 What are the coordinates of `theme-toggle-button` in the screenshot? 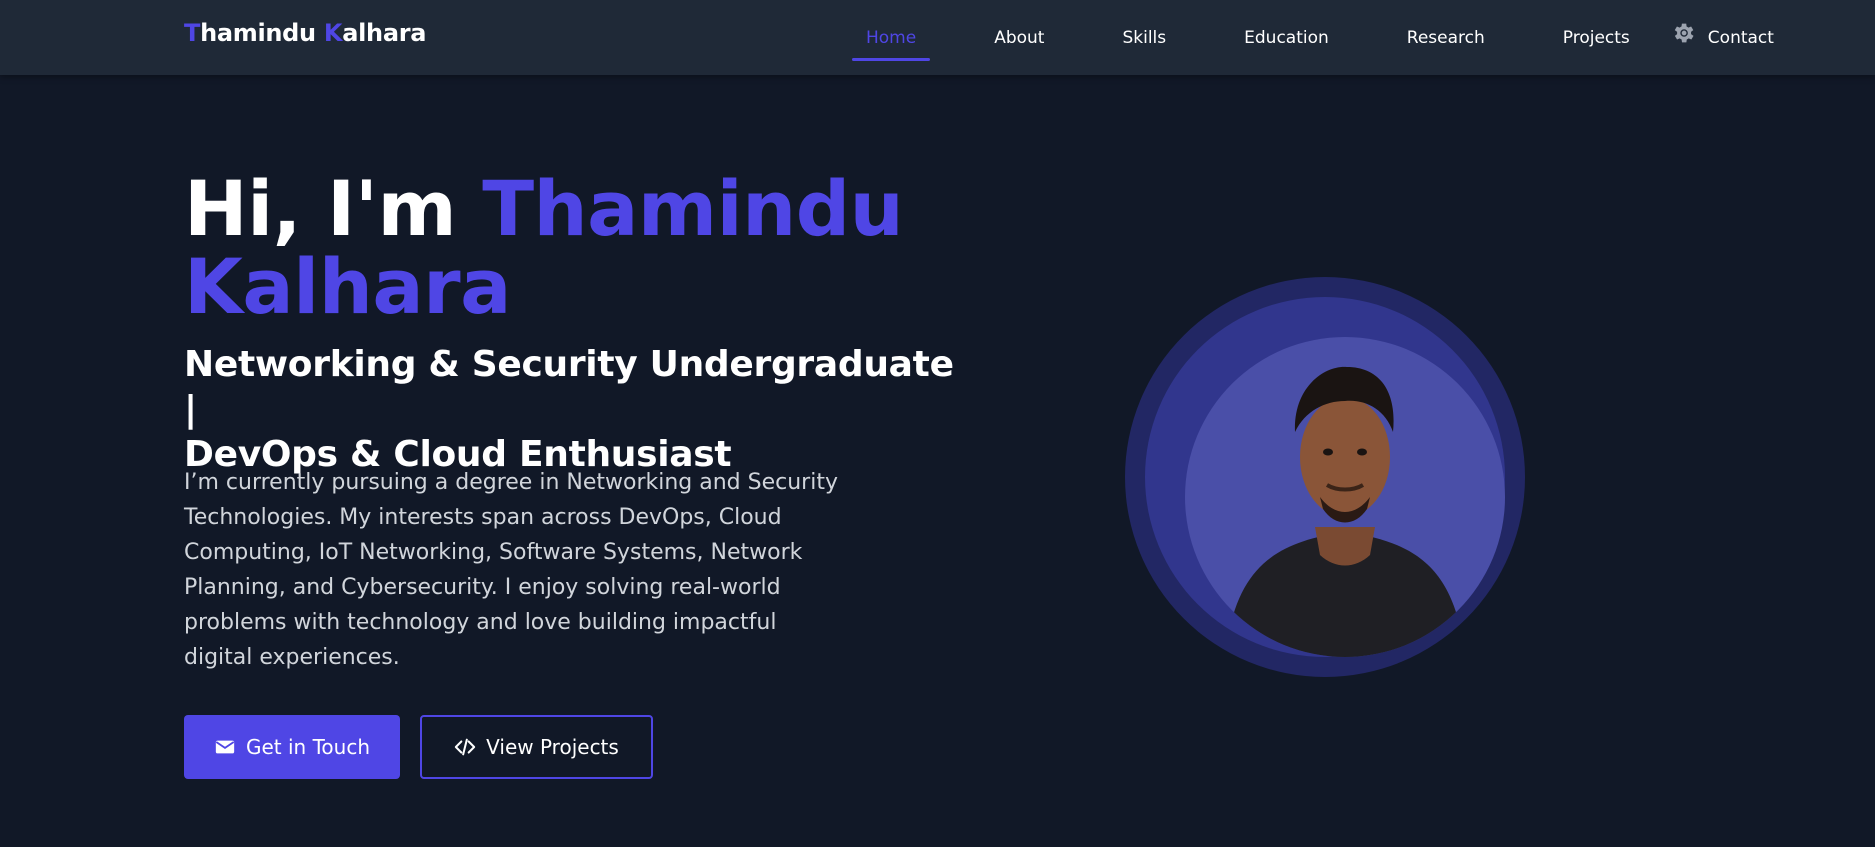 It's located at (1683, 33).